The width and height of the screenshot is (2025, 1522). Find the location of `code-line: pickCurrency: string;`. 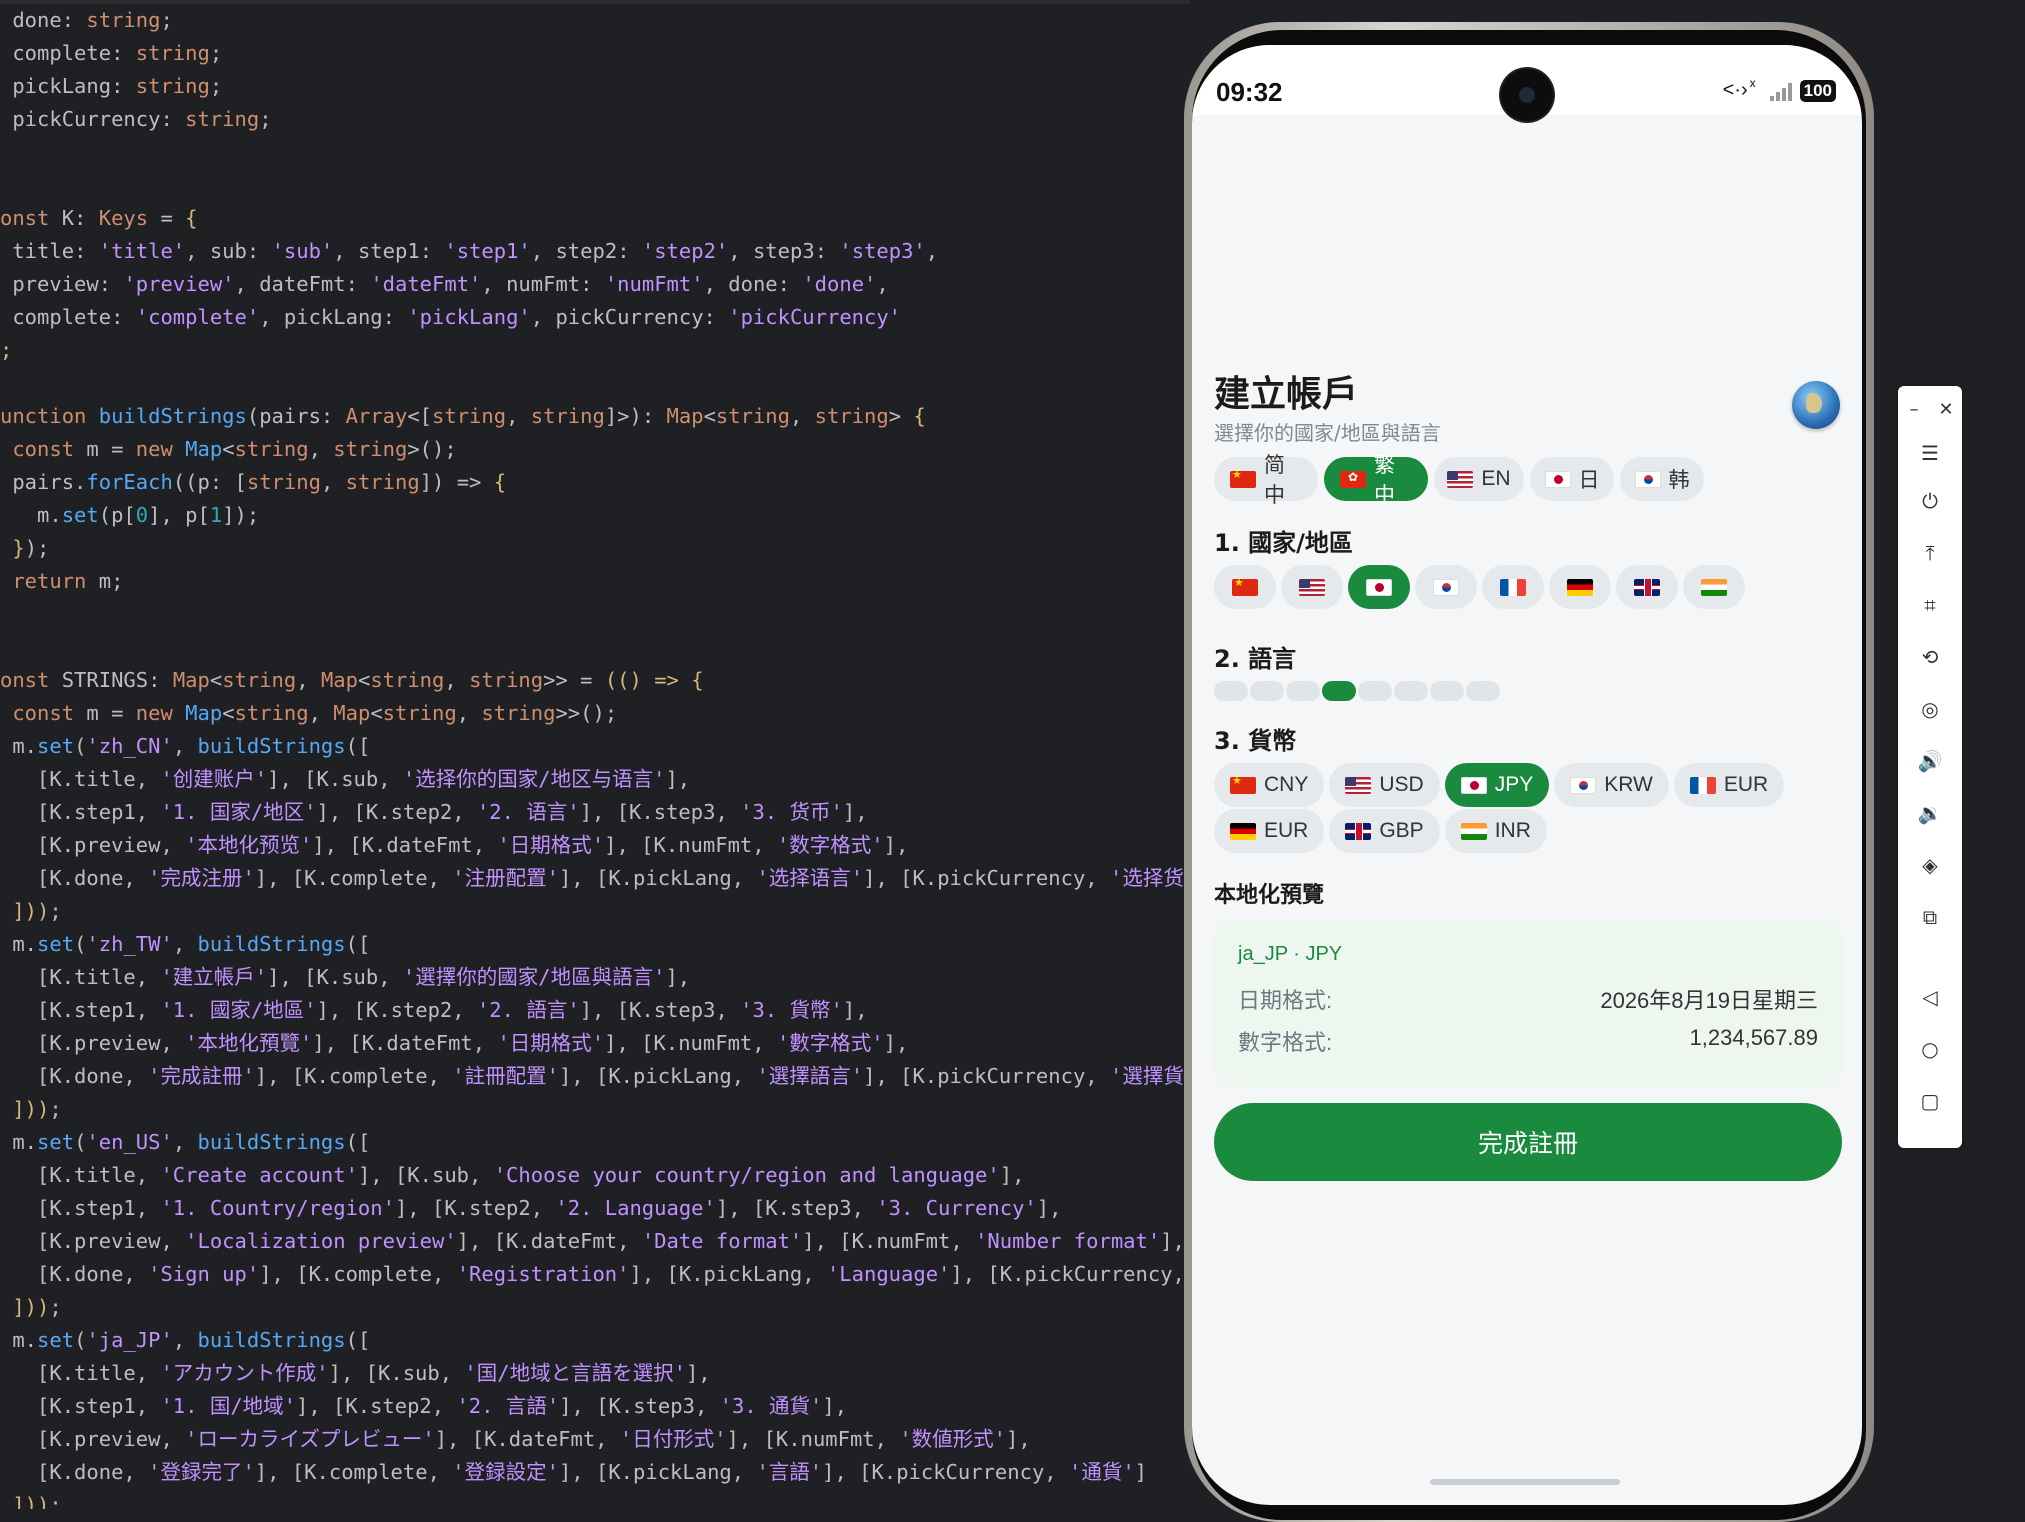

code-line: pickCurrency: string; is located at coordinates (595, 119).